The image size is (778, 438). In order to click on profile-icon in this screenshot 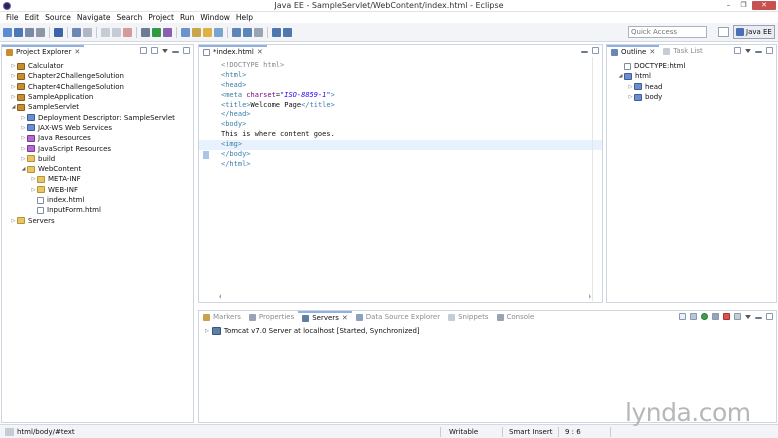, I will do `click(167, 32)`.